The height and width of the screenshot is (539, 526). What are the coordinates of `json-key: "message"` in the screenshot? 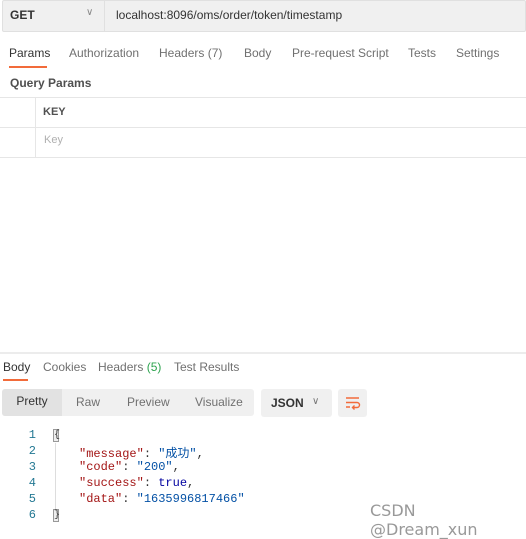 It's located at (111, 454).